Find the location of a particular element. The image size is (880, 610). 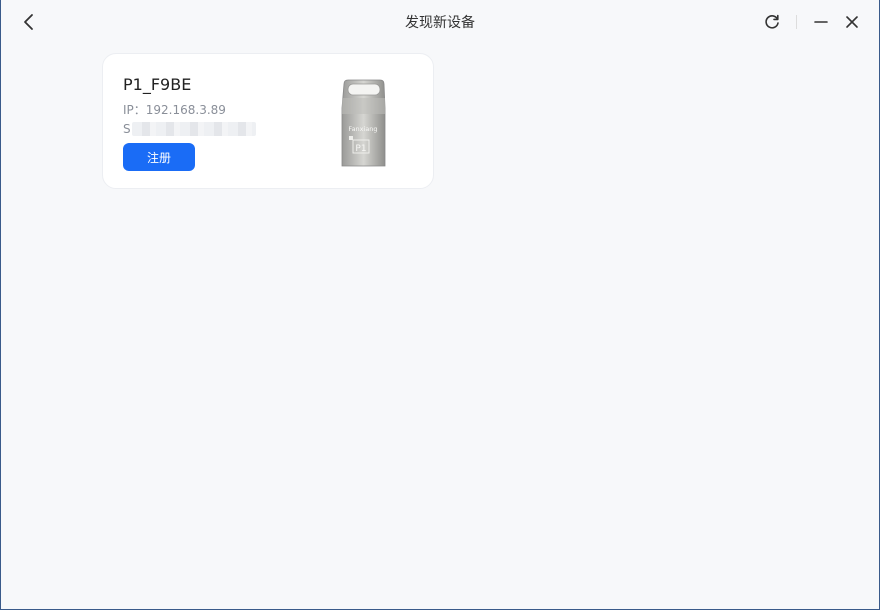

close-icon is located at coordinates (852, 22).